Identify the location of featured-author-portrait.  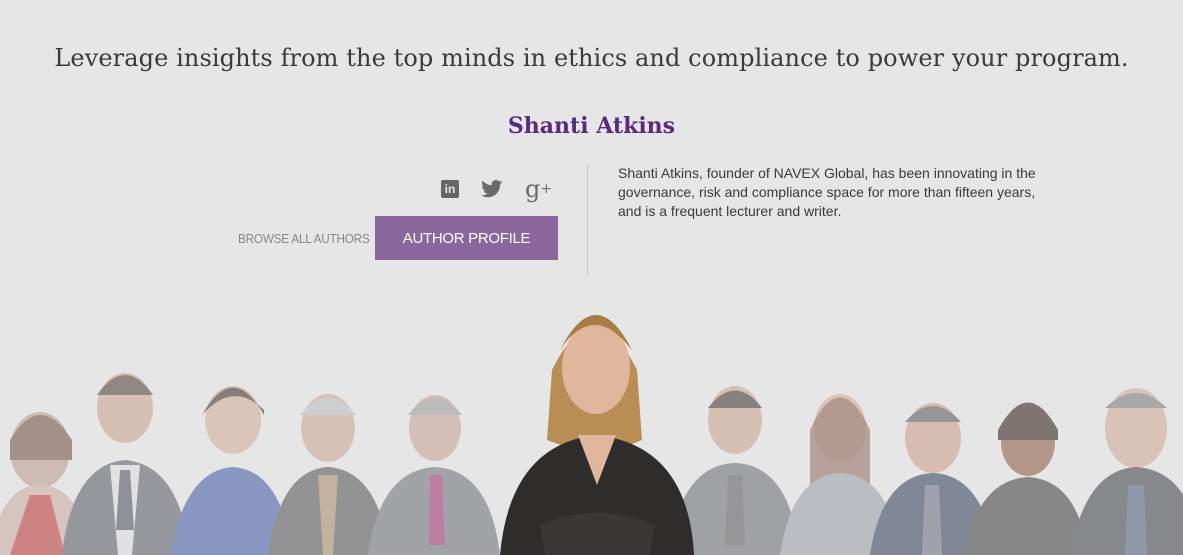
(597, 435).